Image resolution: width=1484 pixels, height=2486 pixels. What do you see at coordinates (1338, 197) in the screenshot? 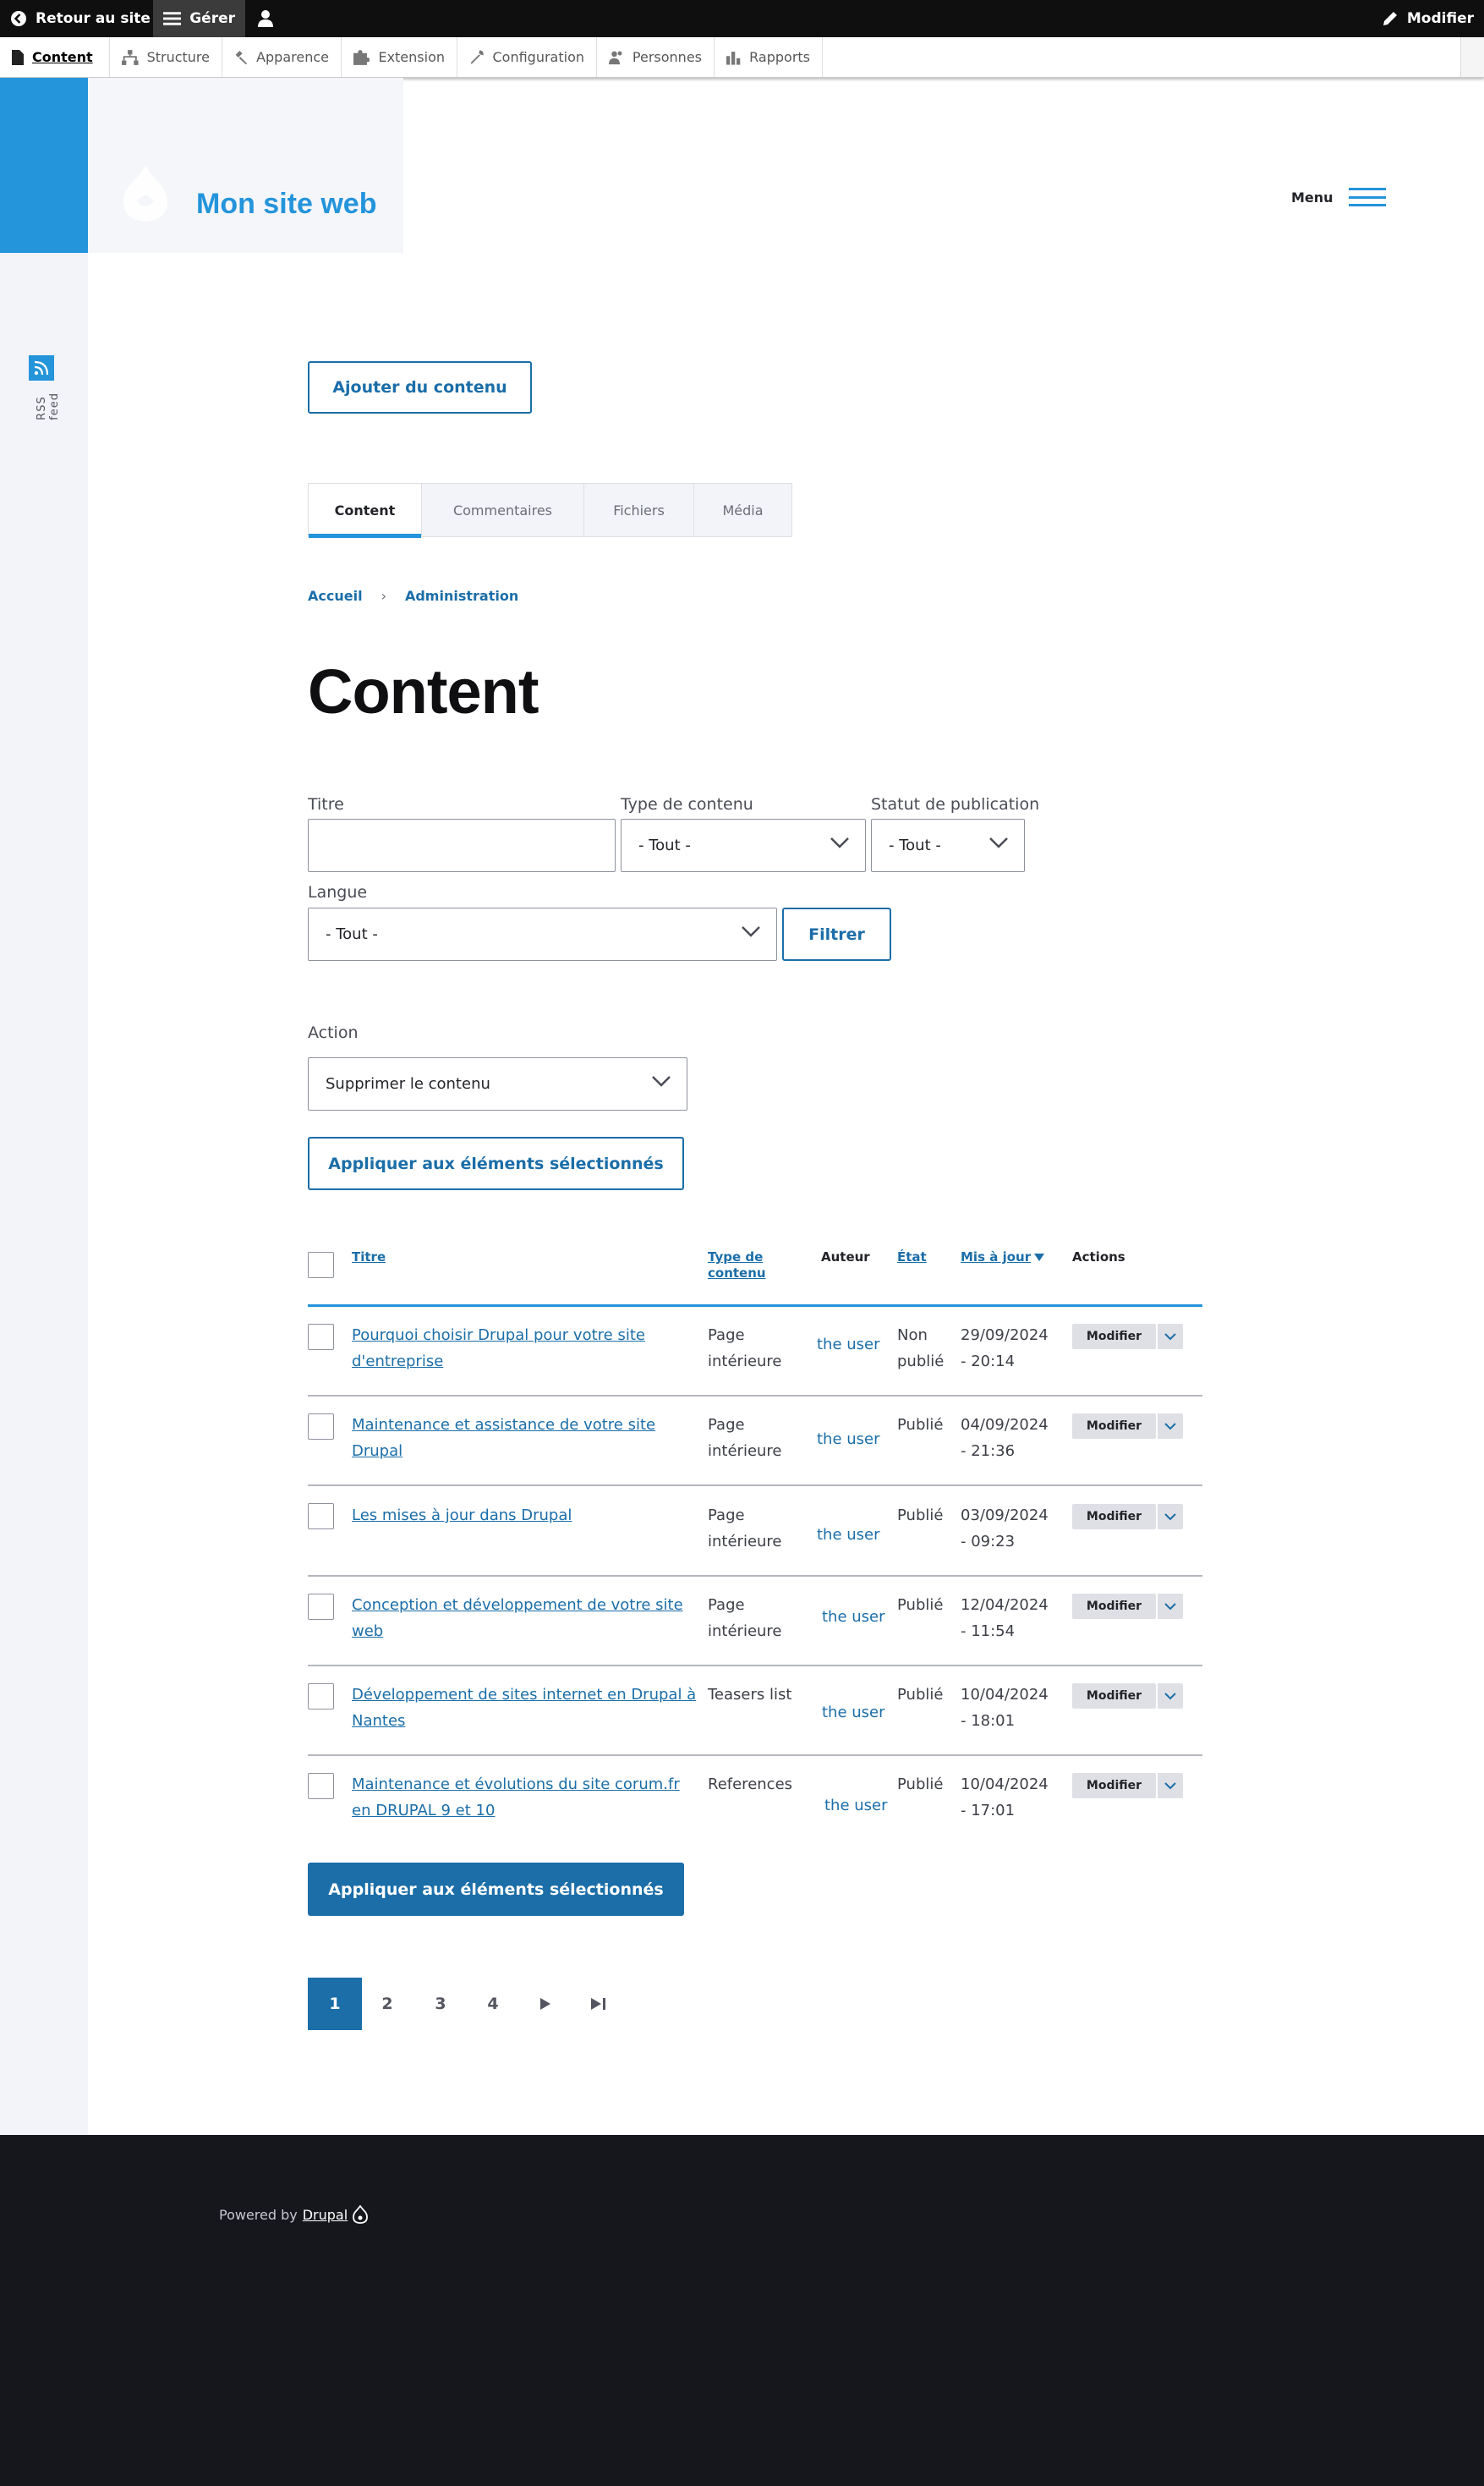
I see `main-menu-button: Menu` at bounding box center [1338, 197].